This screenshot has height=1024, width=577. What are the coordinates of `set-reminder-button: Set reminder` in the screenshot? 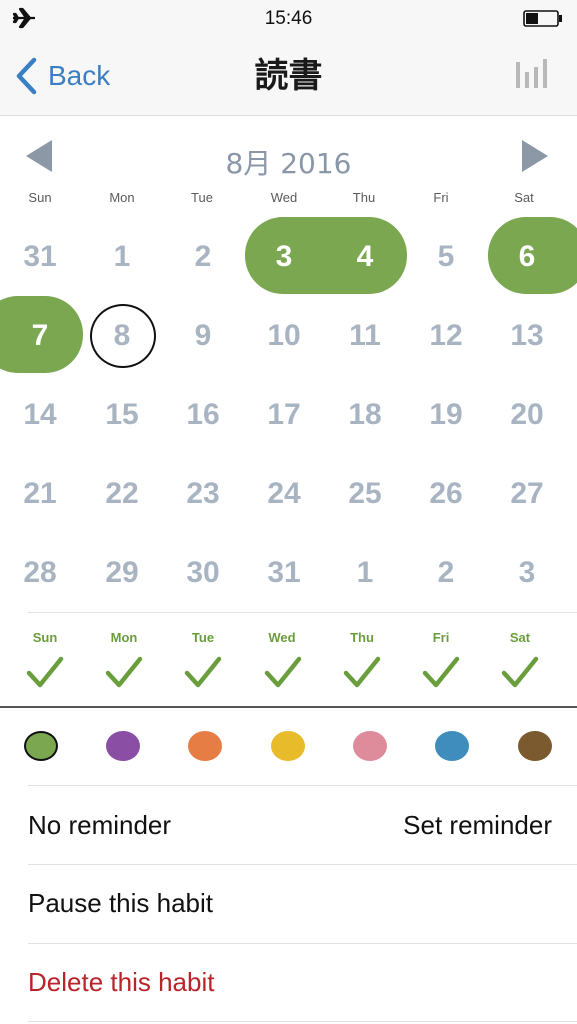 It's located at (477, 825).